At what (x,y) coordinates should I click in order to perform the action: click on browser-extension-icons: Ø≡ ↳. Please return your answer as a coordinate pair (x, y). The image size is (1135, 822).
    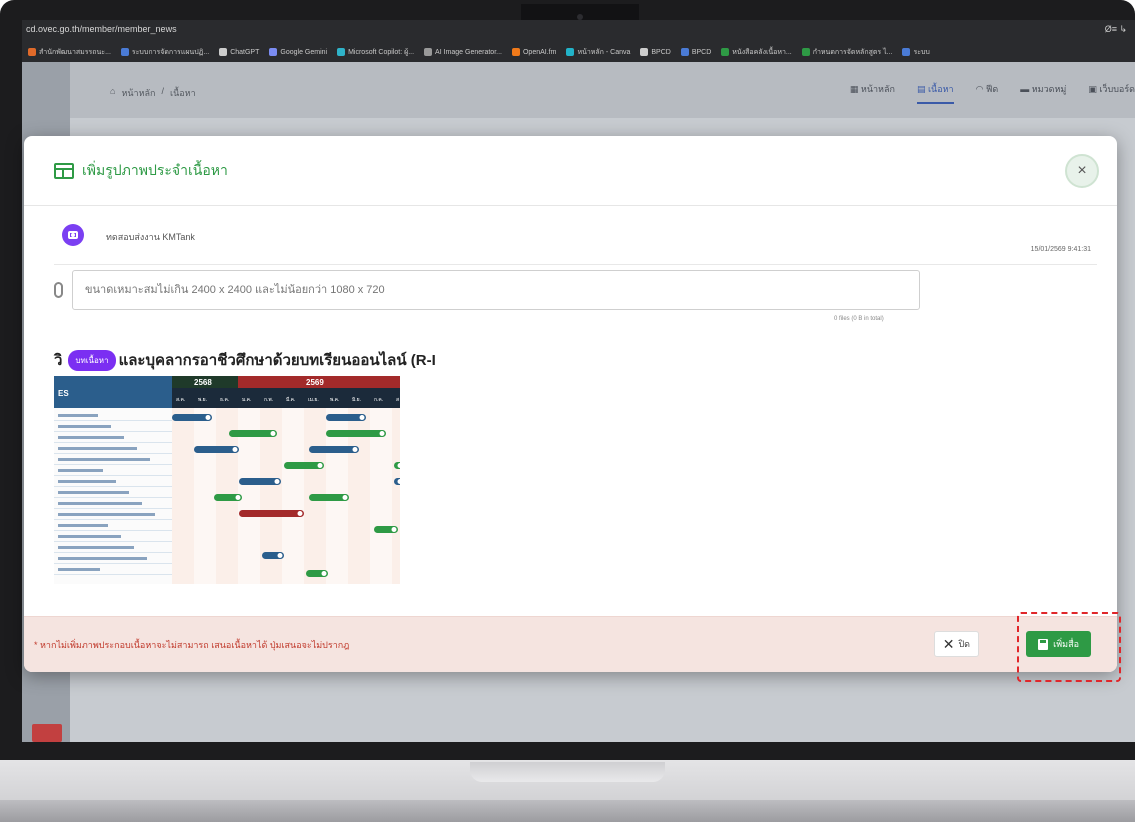
    Looking at the image, I should click on (1116, 29).